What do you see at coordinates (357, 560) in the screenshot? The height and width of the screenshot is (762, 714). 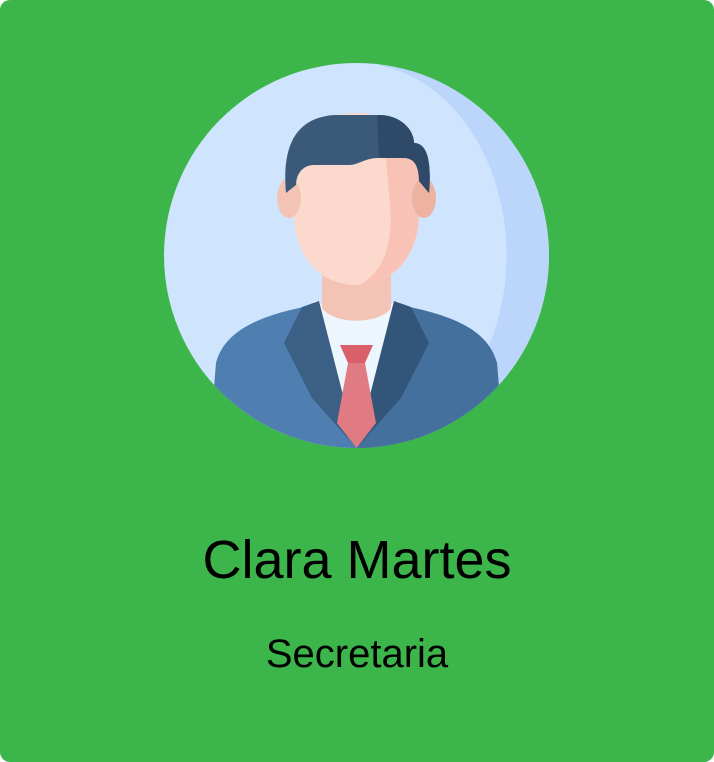 I see `profile-name: Clara Martes` at bounding box center [357, 560].